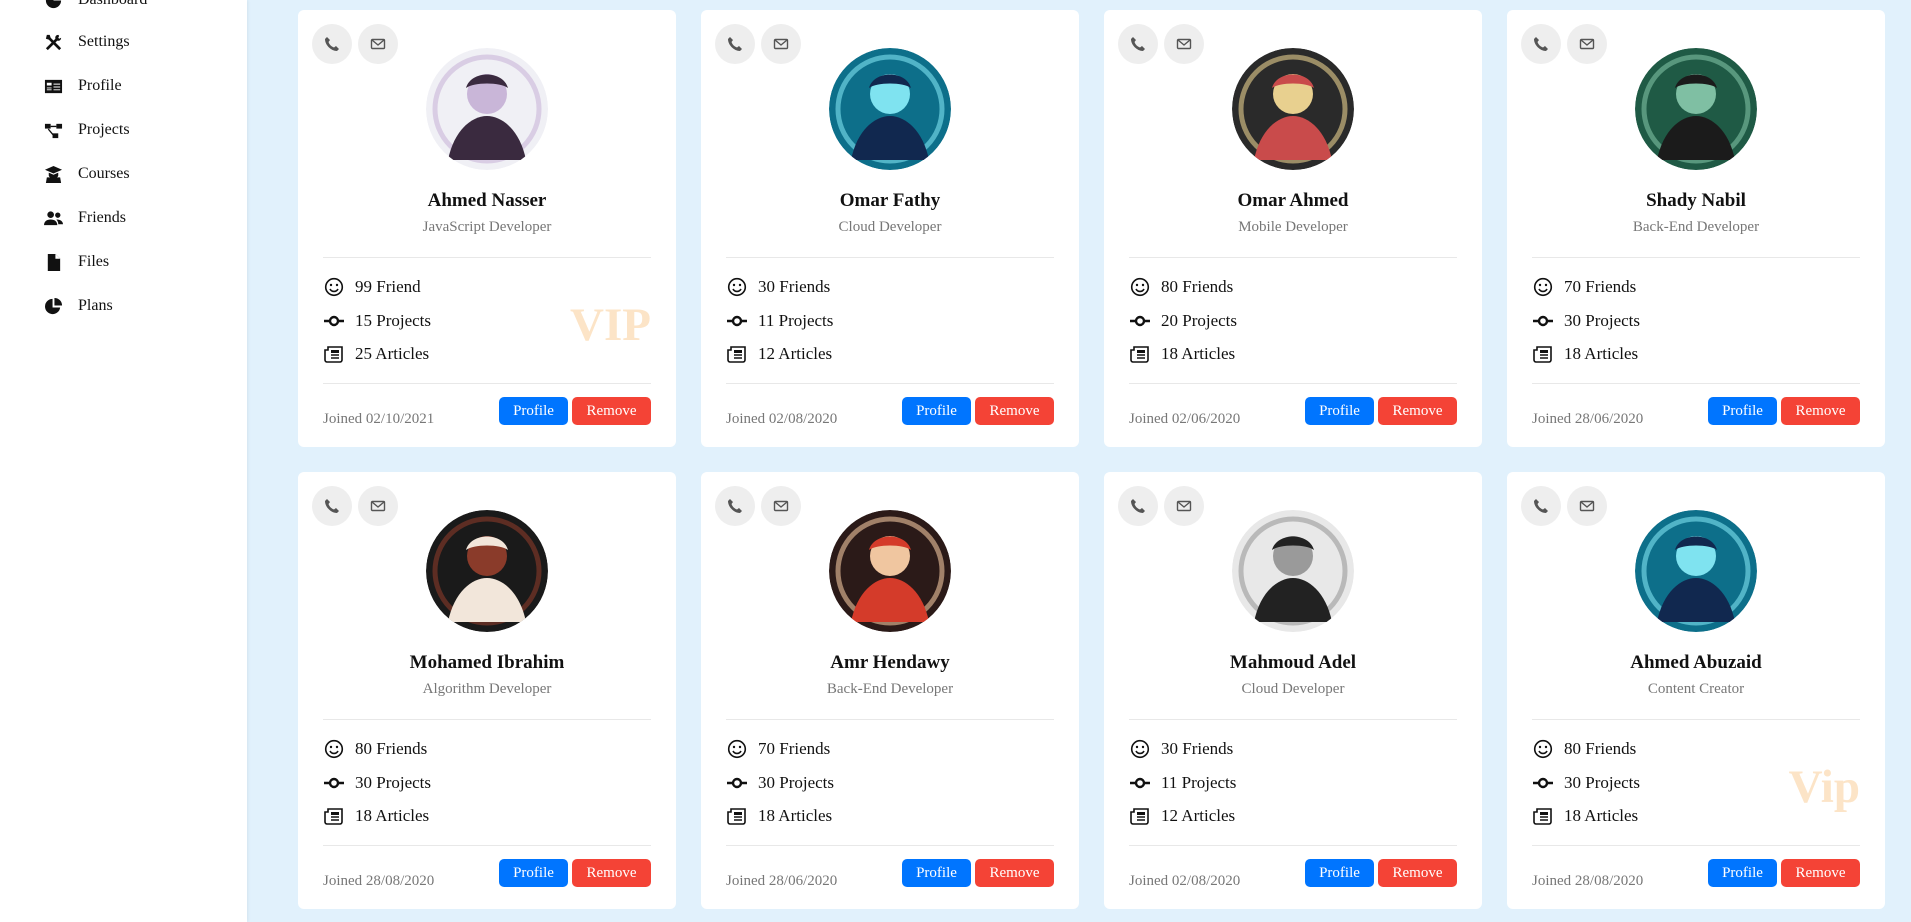 Image resolution: width=1911 pixels, height=922 pixels. I want to click on stat-articles: 12 Articles, so click(779, 354).